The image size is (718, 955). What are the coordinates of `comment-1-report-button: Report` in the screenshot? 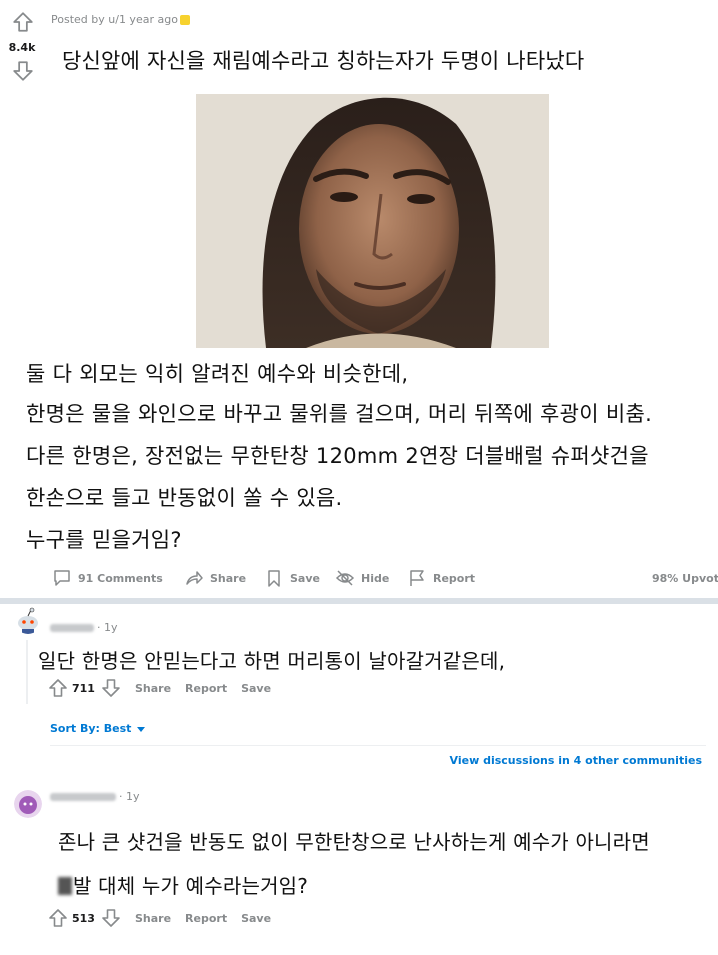 It's located at (206, 688).